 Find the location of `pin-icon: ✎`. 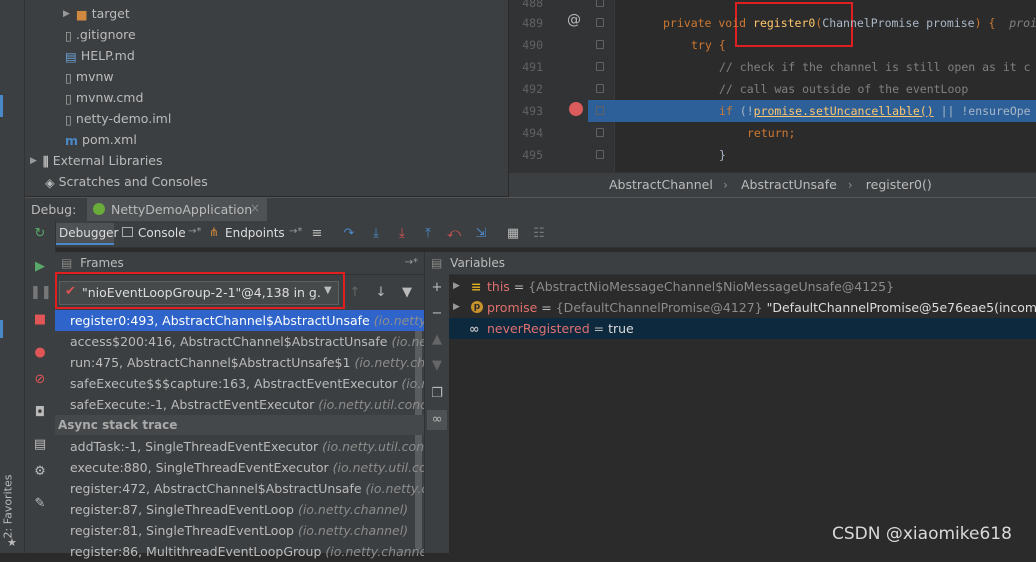

pin-icon: ✎ is located at coordinates (40, 504).